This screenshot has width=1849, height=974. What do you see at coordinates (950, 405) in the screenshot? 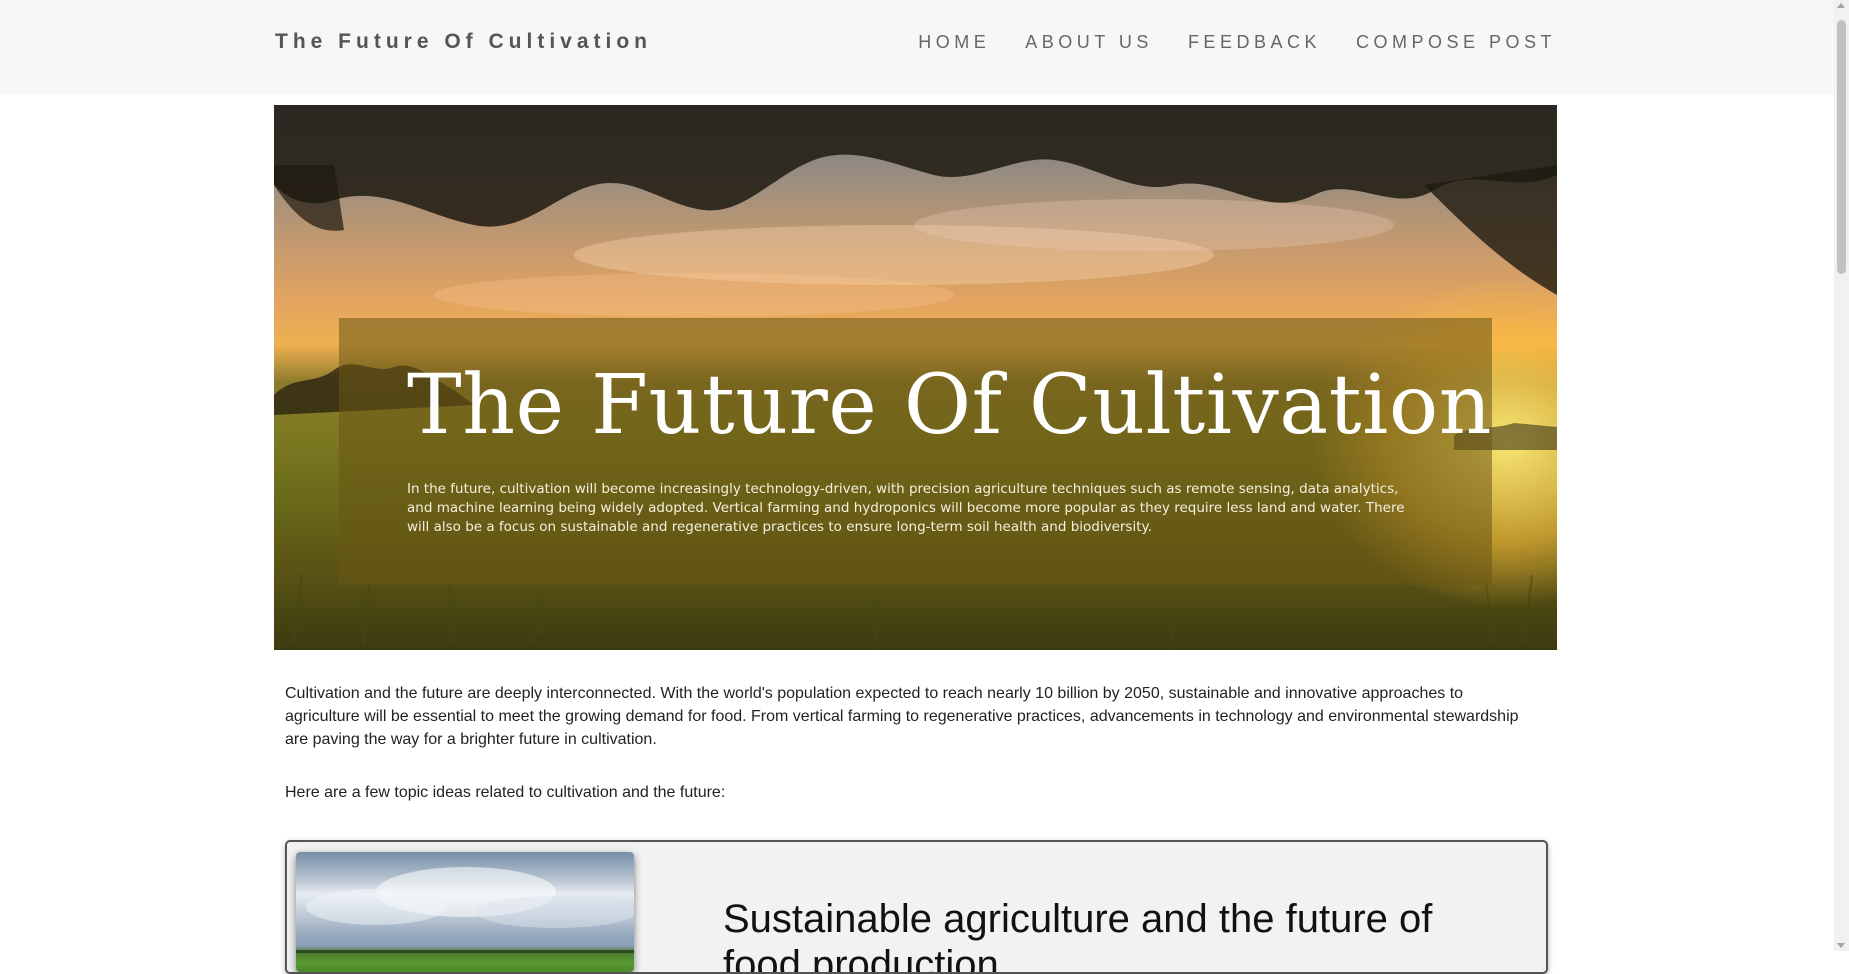
I see `hero-title: The Future Of Cultivation` at bounding box center [950, 405].